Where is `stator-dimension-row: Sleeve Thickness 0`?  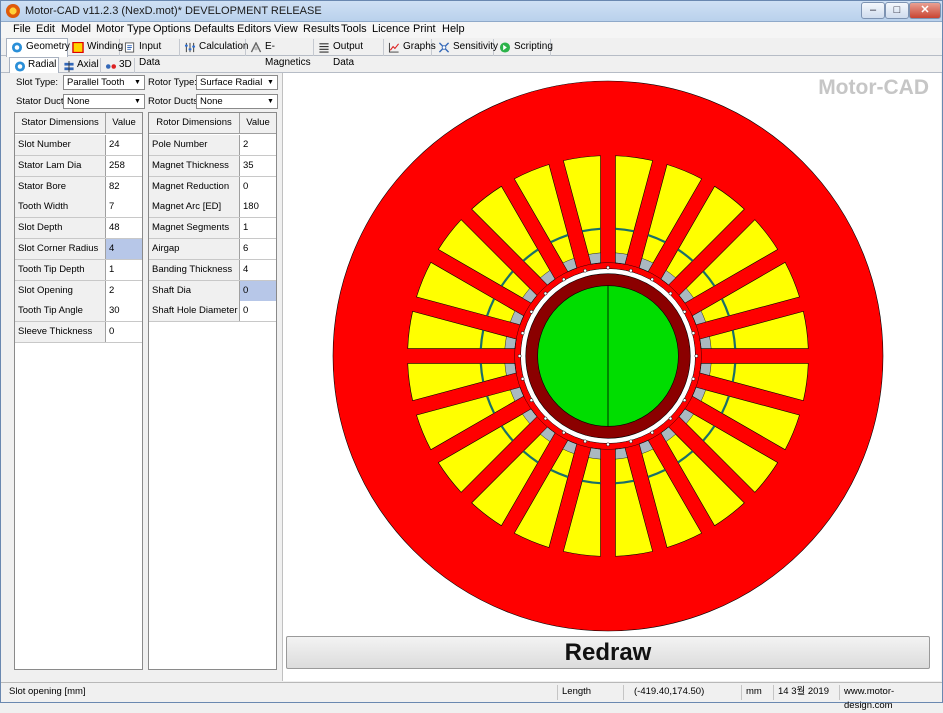 stator-dimension-row: Sleeve Thickness 0 is located at coordinates (78, 333).